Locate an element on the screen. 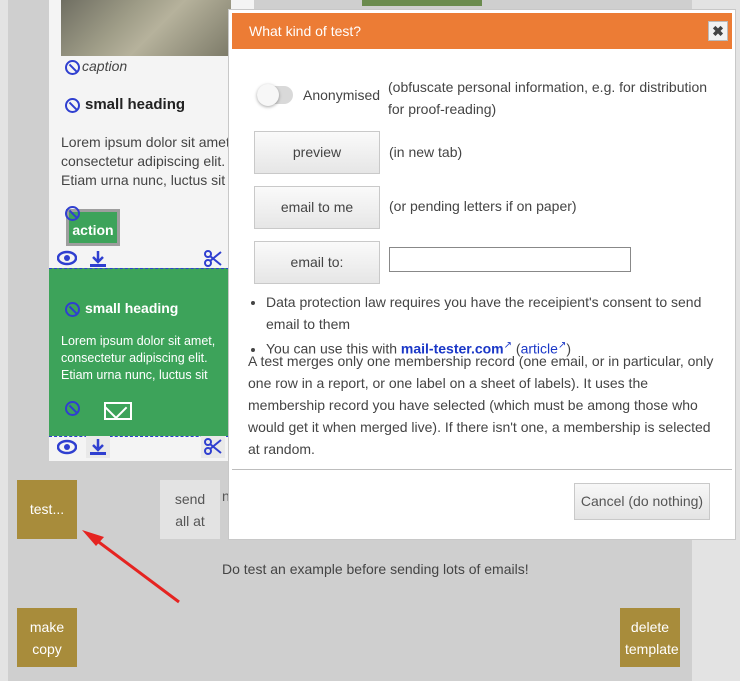 This screenshot has height=681, width=740. delete-template-button: delete template is located at coordinates (650, 637).